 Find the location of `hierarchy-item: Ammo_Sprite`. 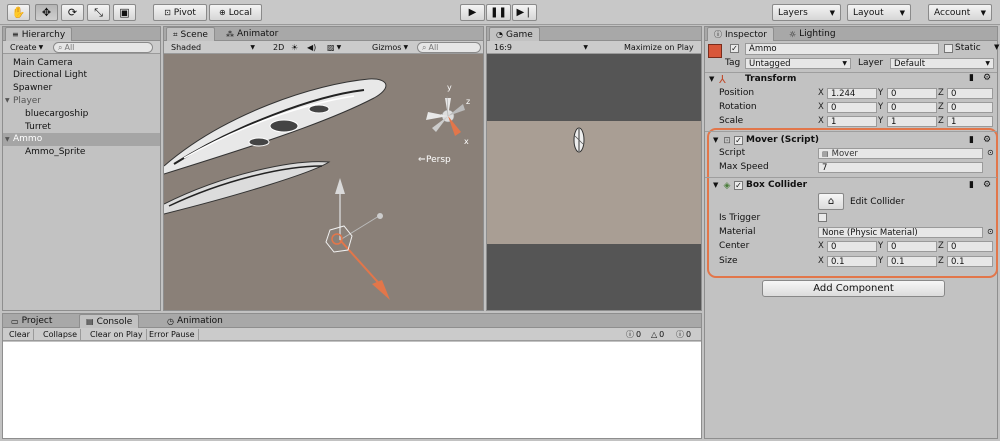

hierarchy-item: Ammo_Sprite is located at coordinates (81, 152).